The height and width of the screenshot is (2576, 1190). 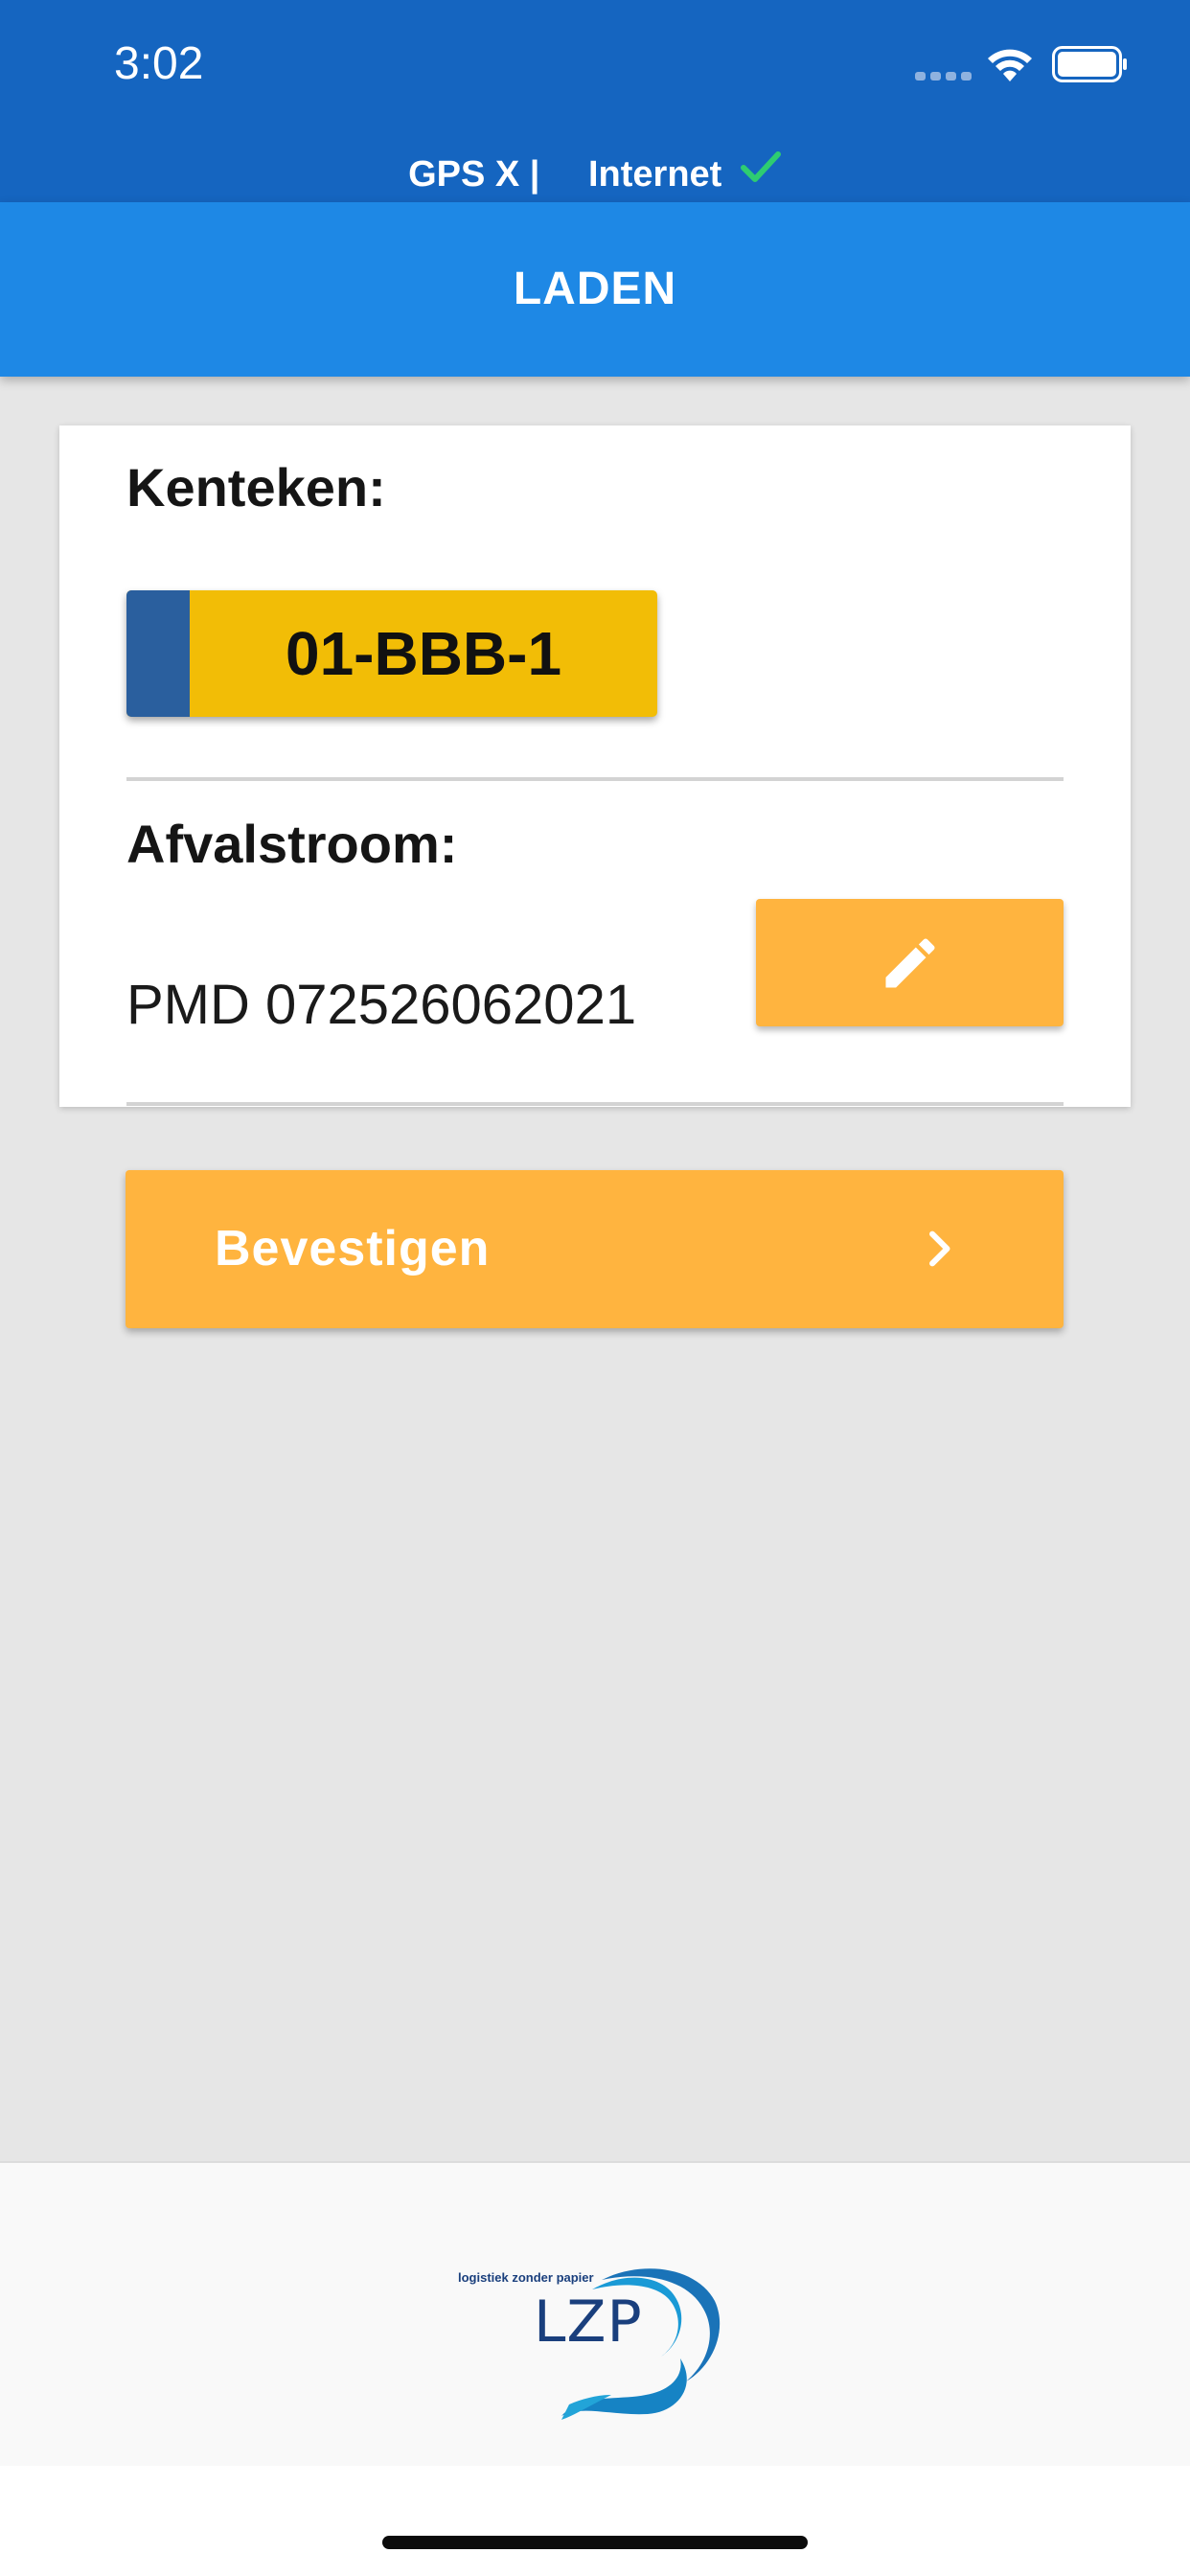 I want to click on page-title: LADEN, so click(x=595, y=289).